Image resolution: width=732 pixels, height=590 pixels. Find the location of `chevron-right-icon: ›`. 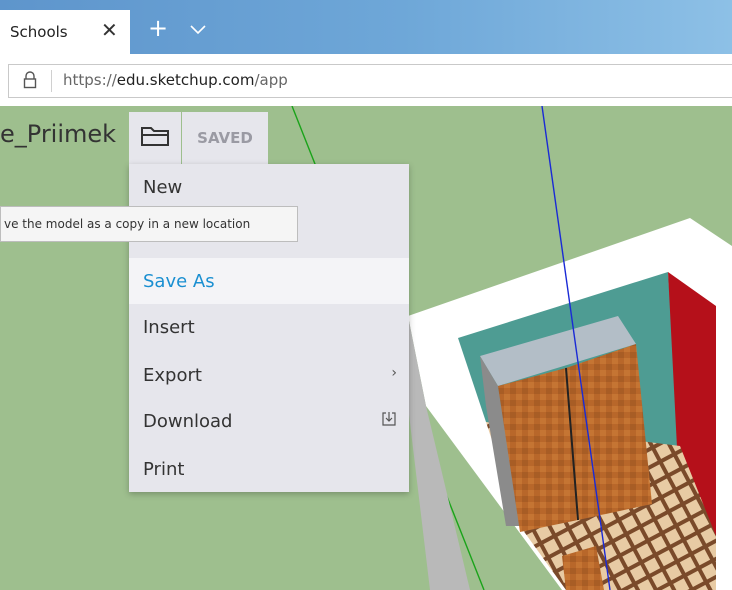

chevron-right-icon: › is located at coordinates (394, 373).